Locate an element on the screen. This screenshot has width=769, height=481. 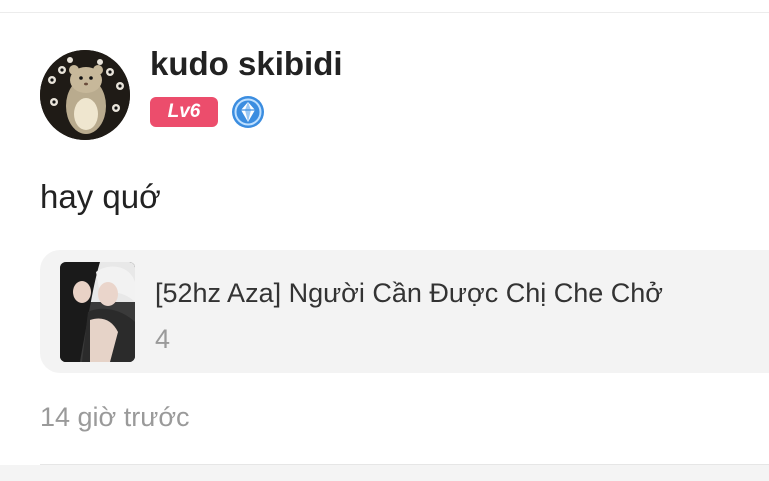
story-cover-image is located at coordinates (97, 312).